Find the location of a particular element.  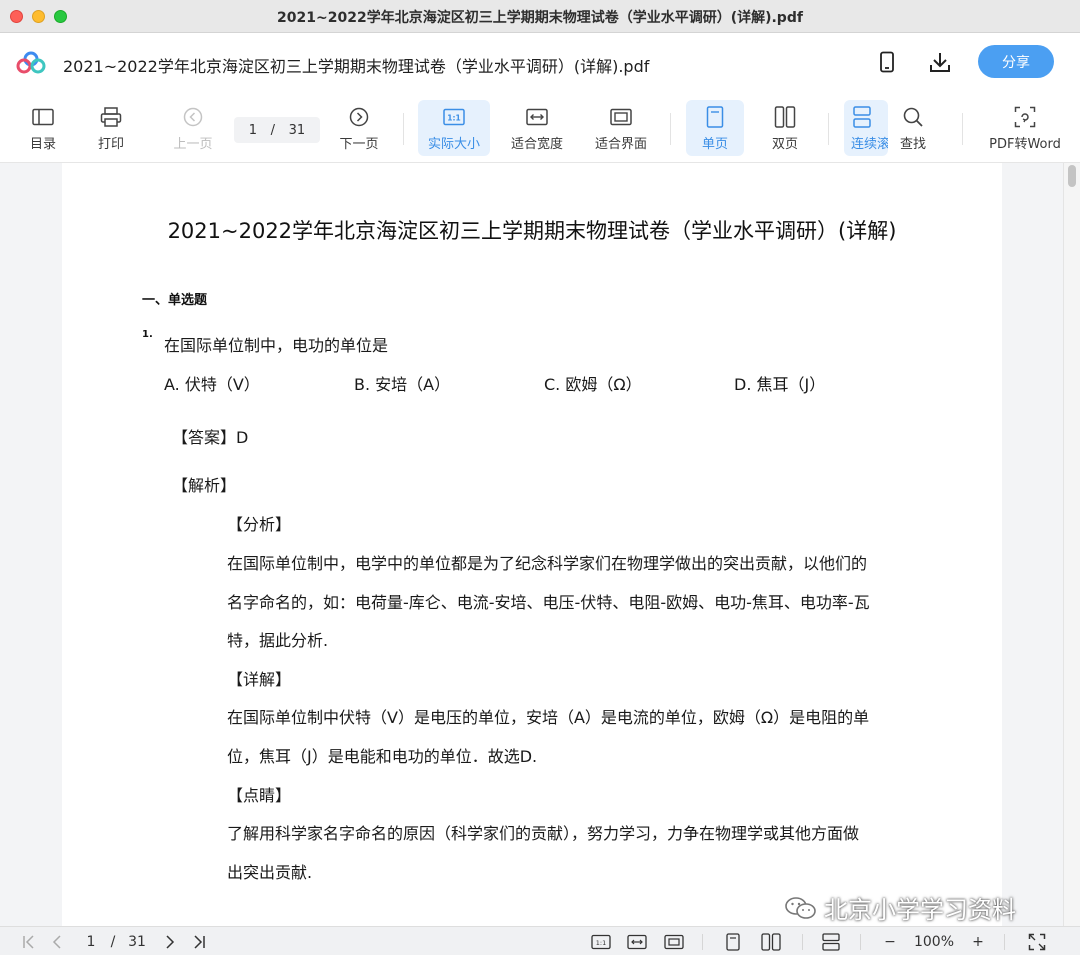

option-b: B. 安培（A） is located at coordinates (402, 384).